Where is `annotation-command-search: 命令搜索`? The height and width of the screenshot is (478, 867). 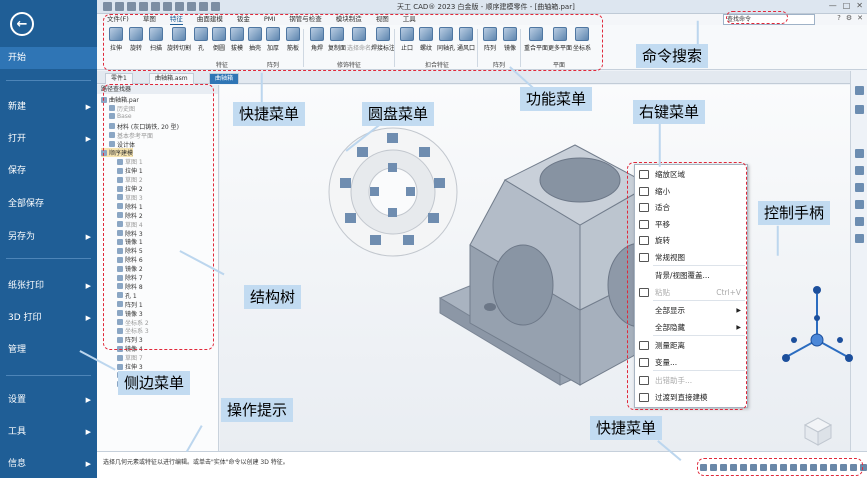
annotation-command-search: 命令搜索 is located at coordinates (672, 56).